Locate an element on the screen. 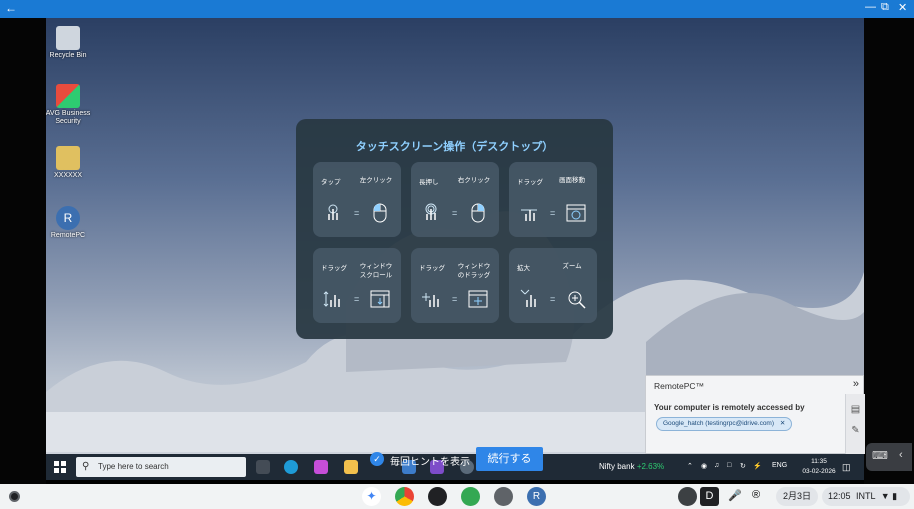 This screenshot has width=914, height=509. battery-icon: ▮ is located at coordinates (895, 496).